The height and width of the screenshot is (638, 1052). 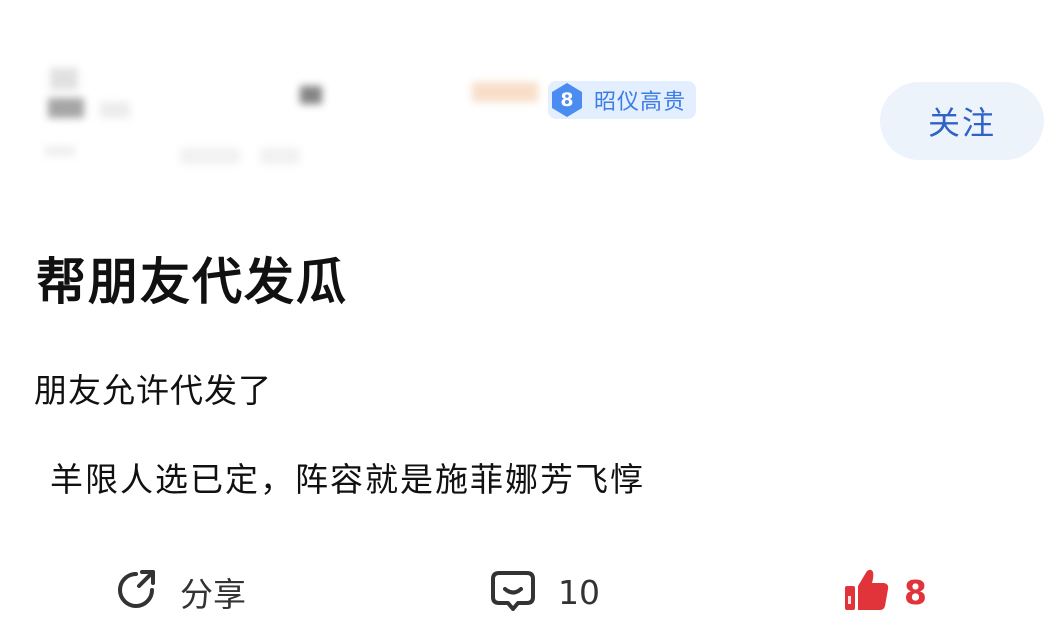 I want to click on thumbs-up-icon, so click(x=866, y=592).